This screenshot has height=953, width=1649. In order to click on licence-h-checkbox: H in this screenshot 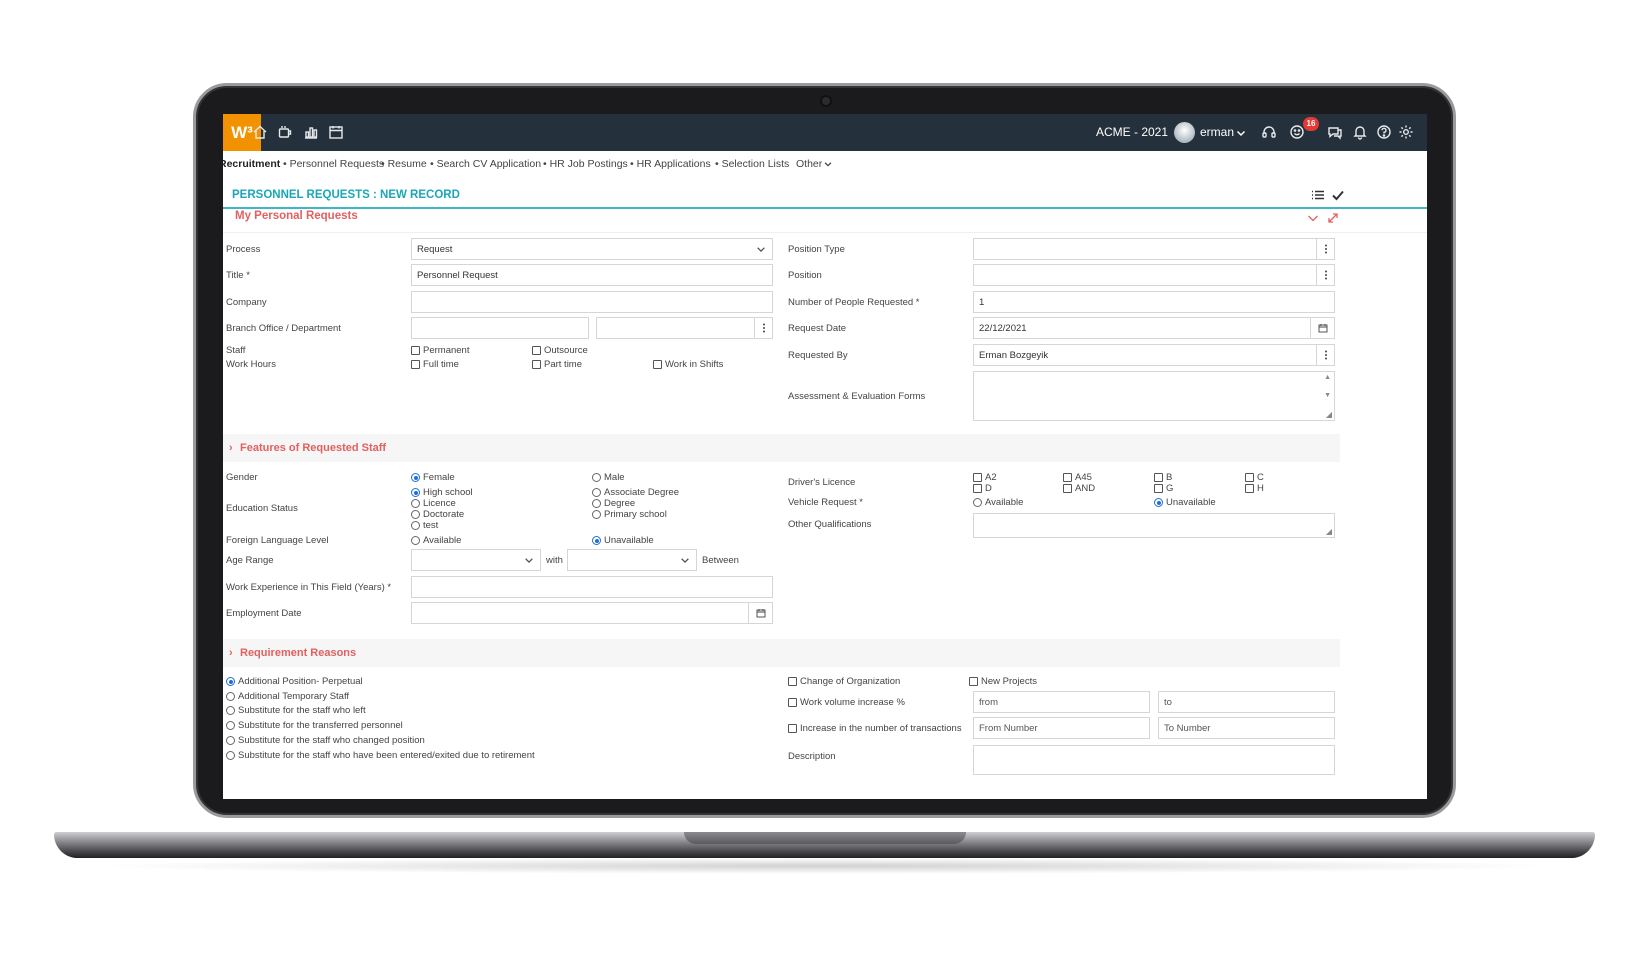, I will do `click(1254, 488)`.